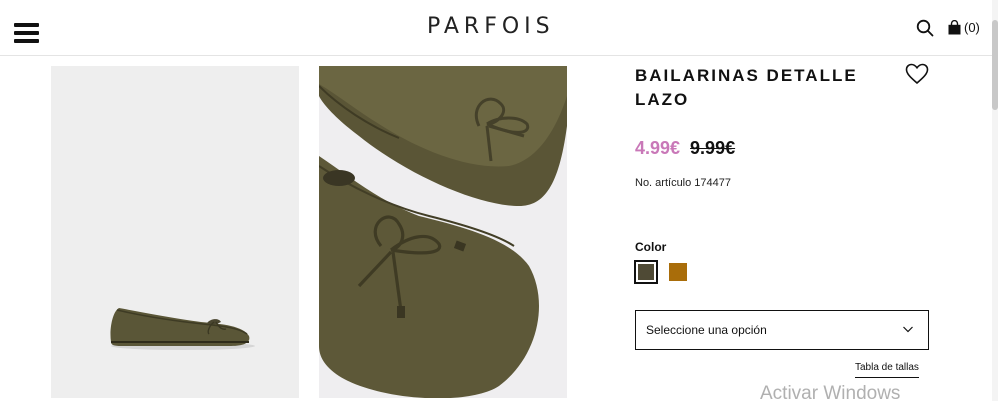 Image resolution: width=998 pixels, height=401 pixels. I want to click on article-number: No. artículo 174477, so click(684, 183).